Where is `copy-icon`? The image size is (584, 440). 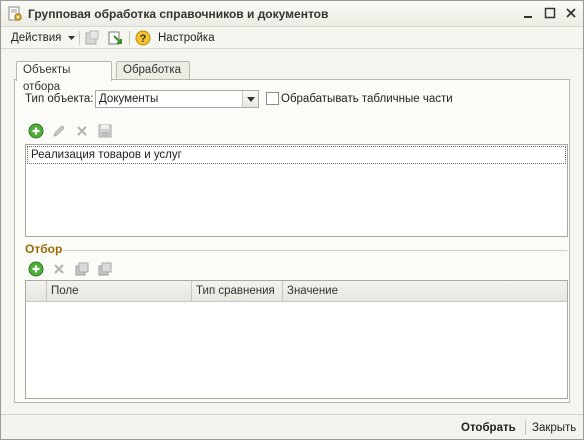
copy-icon is located at coordinates (82, 269).